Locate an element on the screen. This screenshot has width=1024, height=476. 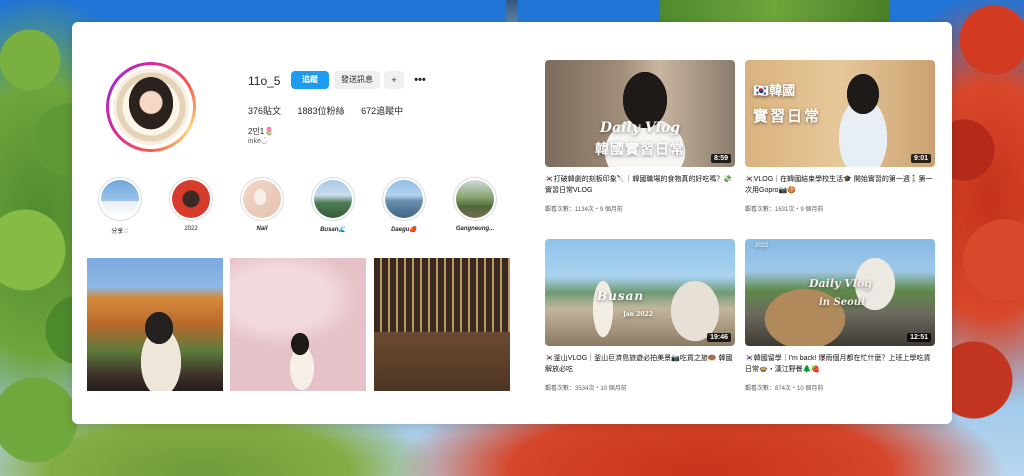
profile-avatar-ring is located at coordinates (151, 107).